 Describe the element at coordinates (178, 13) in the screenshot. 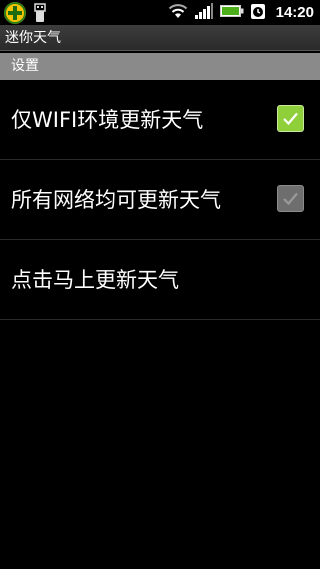

I see `wifi-icon` at that location.